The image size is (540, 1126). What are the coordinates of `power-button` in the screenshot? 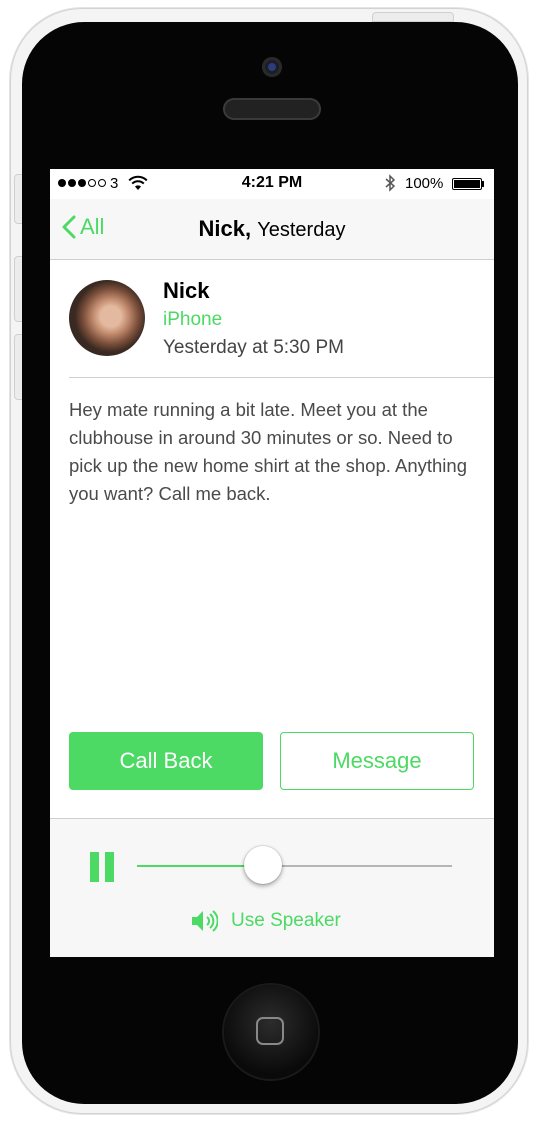 It's located at (413, 17).